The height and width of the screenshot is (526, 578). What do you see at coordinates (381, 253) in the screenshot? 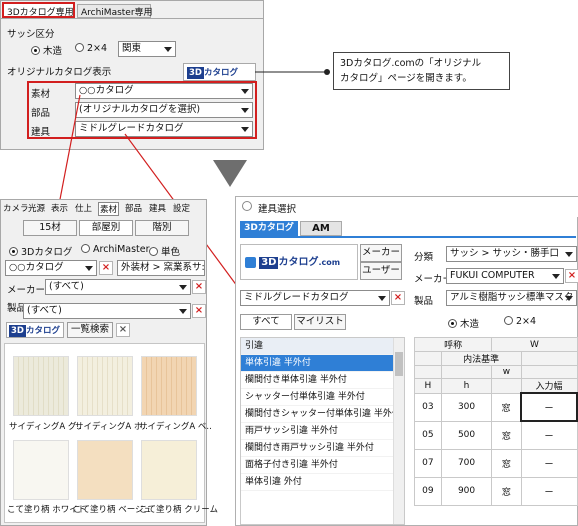
I see `maker-button: メーカー` at bounding box center [381, 253].